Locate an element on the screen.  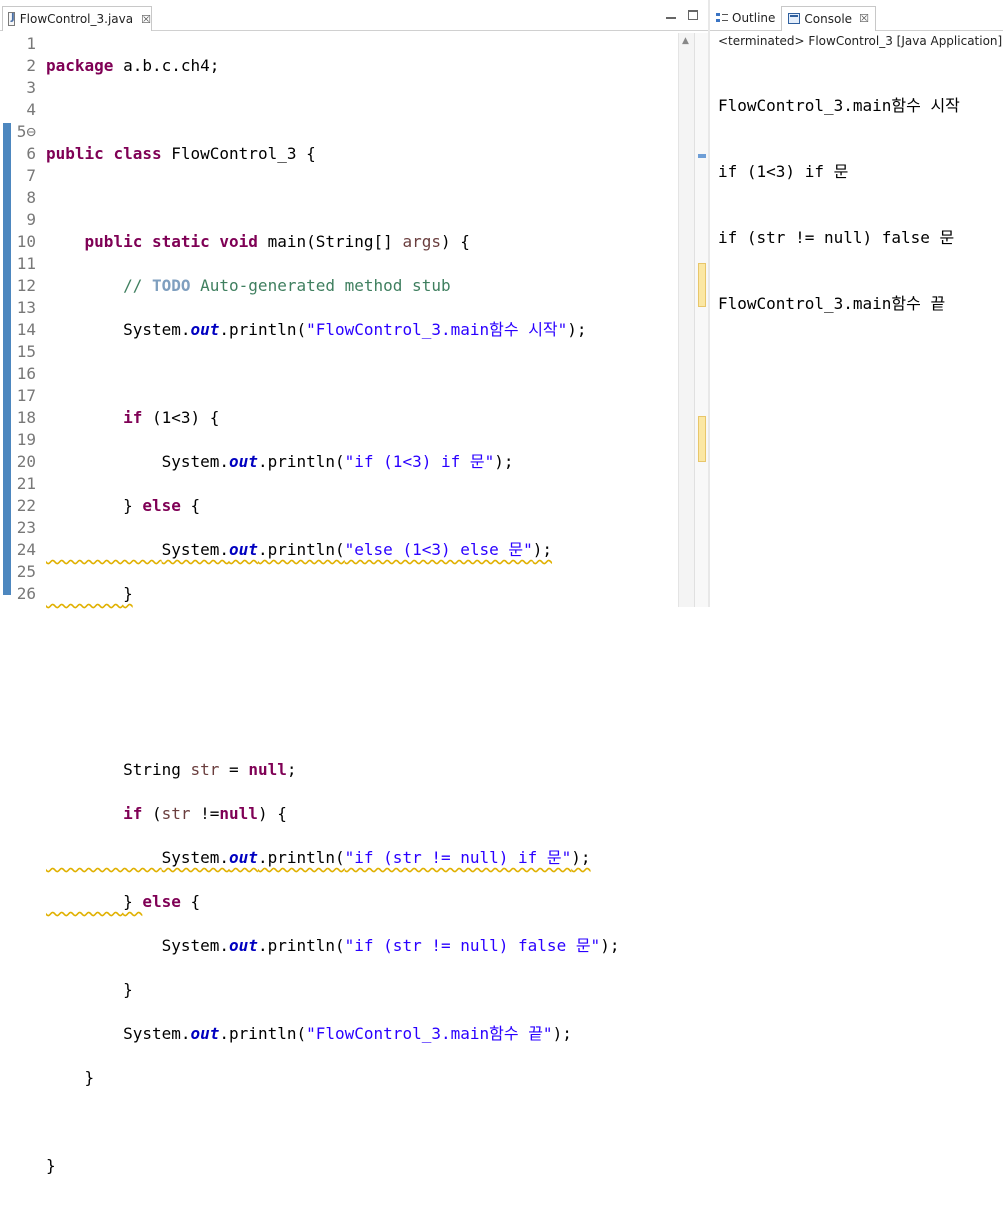
close-tab-icon: ☒ is located at coordinates (146, 19).